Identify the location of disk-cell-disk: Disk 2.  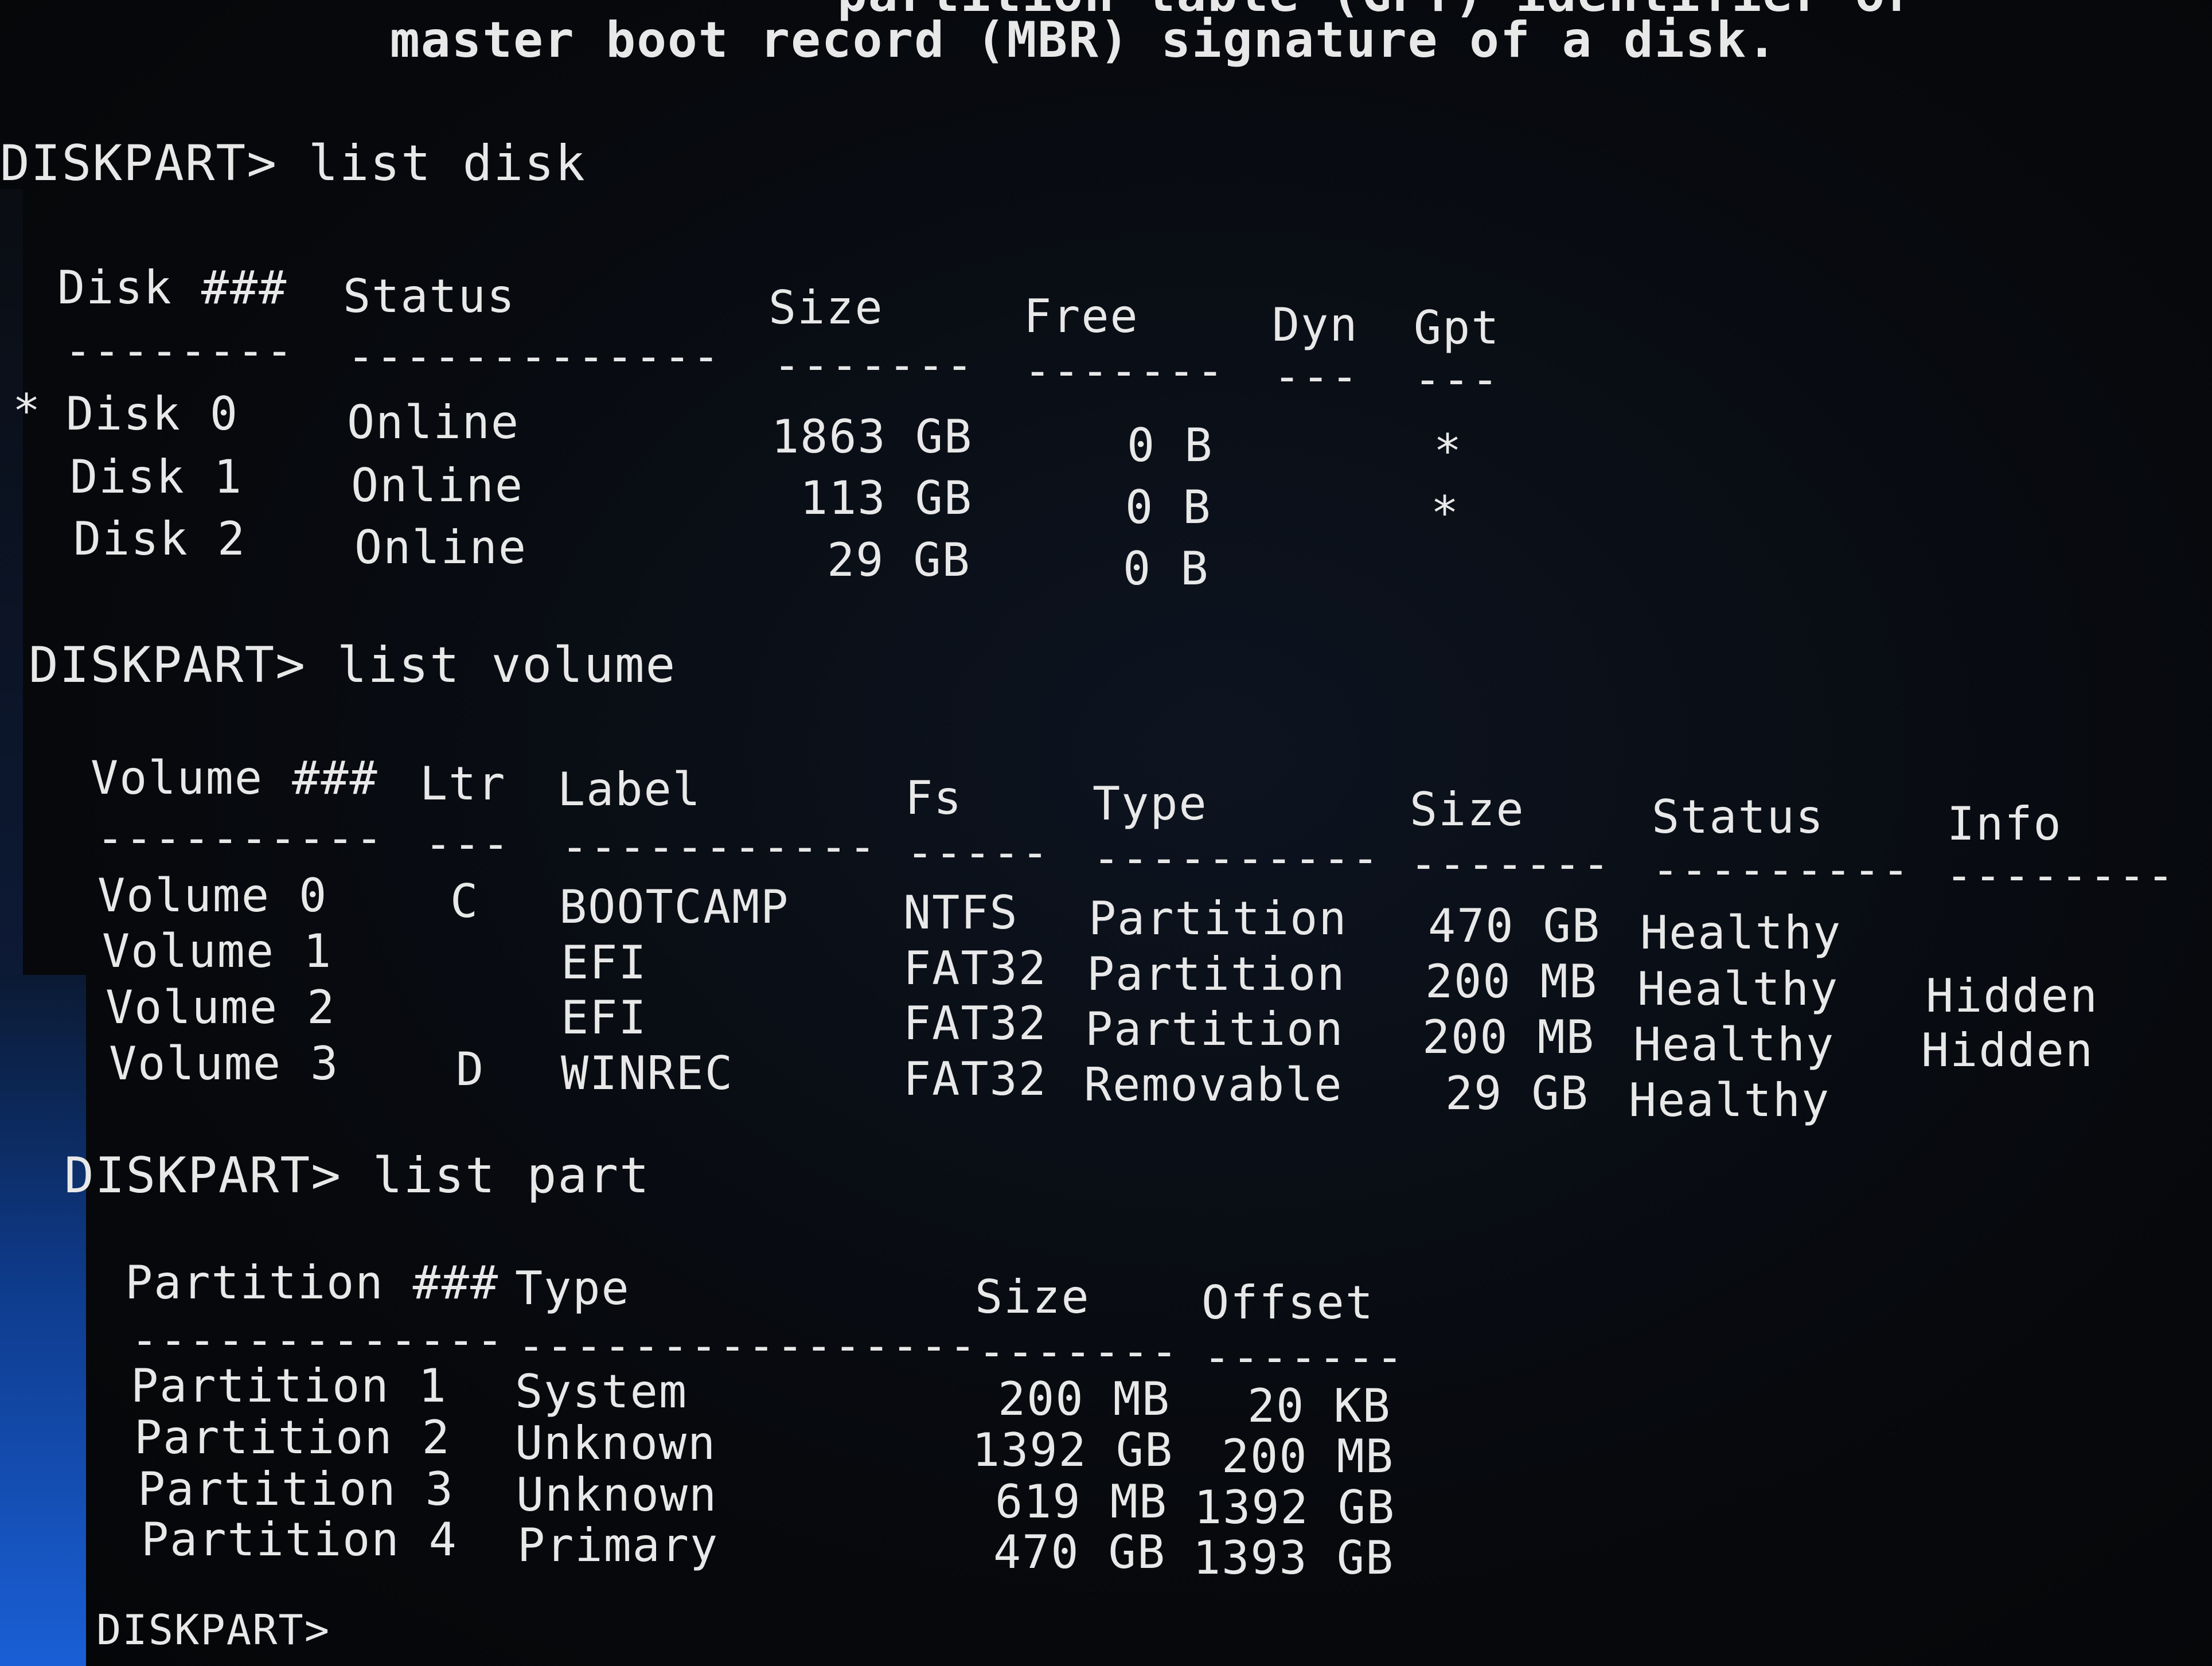
(159, 538).